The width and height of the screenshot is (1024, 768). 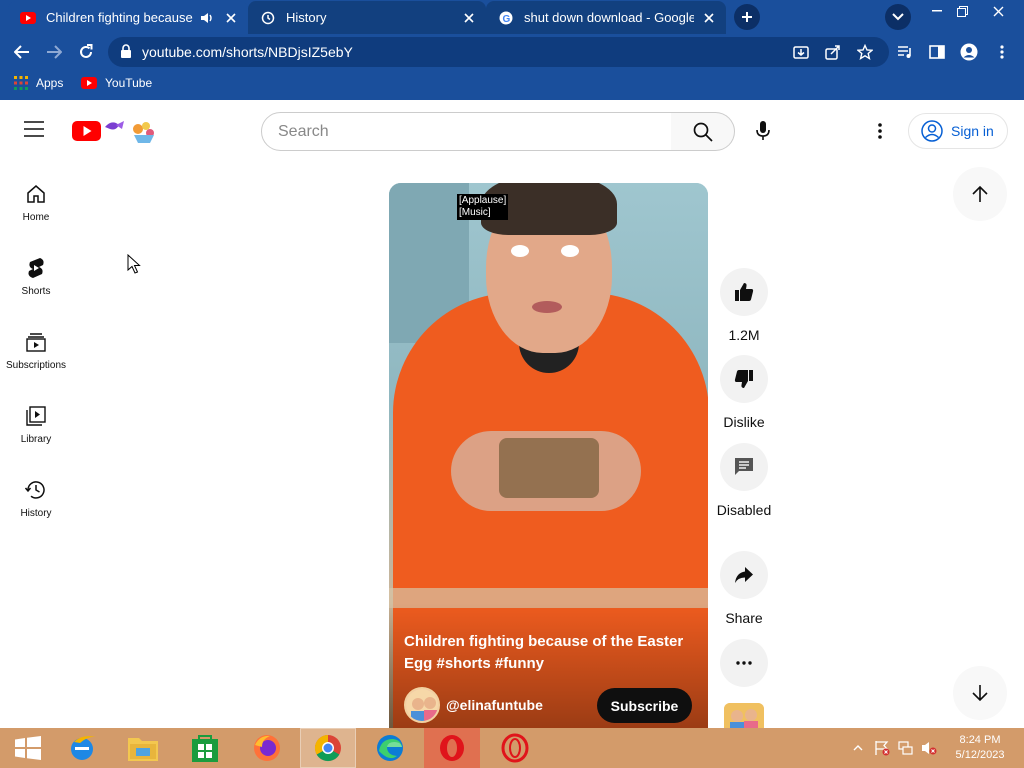 I want to click on caption-line: [Applause], so click(x=483, y=200).